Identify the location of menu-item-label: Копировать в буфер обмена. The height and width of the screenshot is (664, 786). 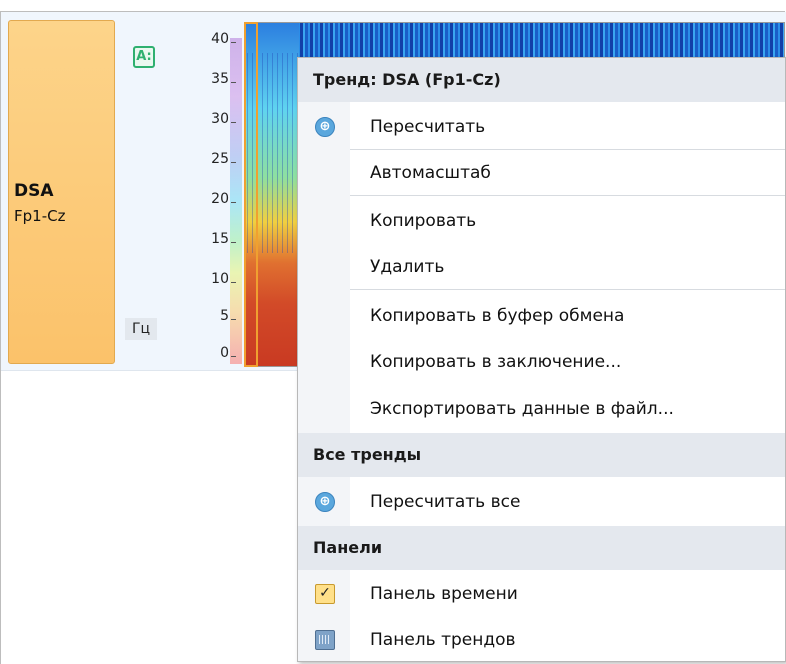
(497, 316).